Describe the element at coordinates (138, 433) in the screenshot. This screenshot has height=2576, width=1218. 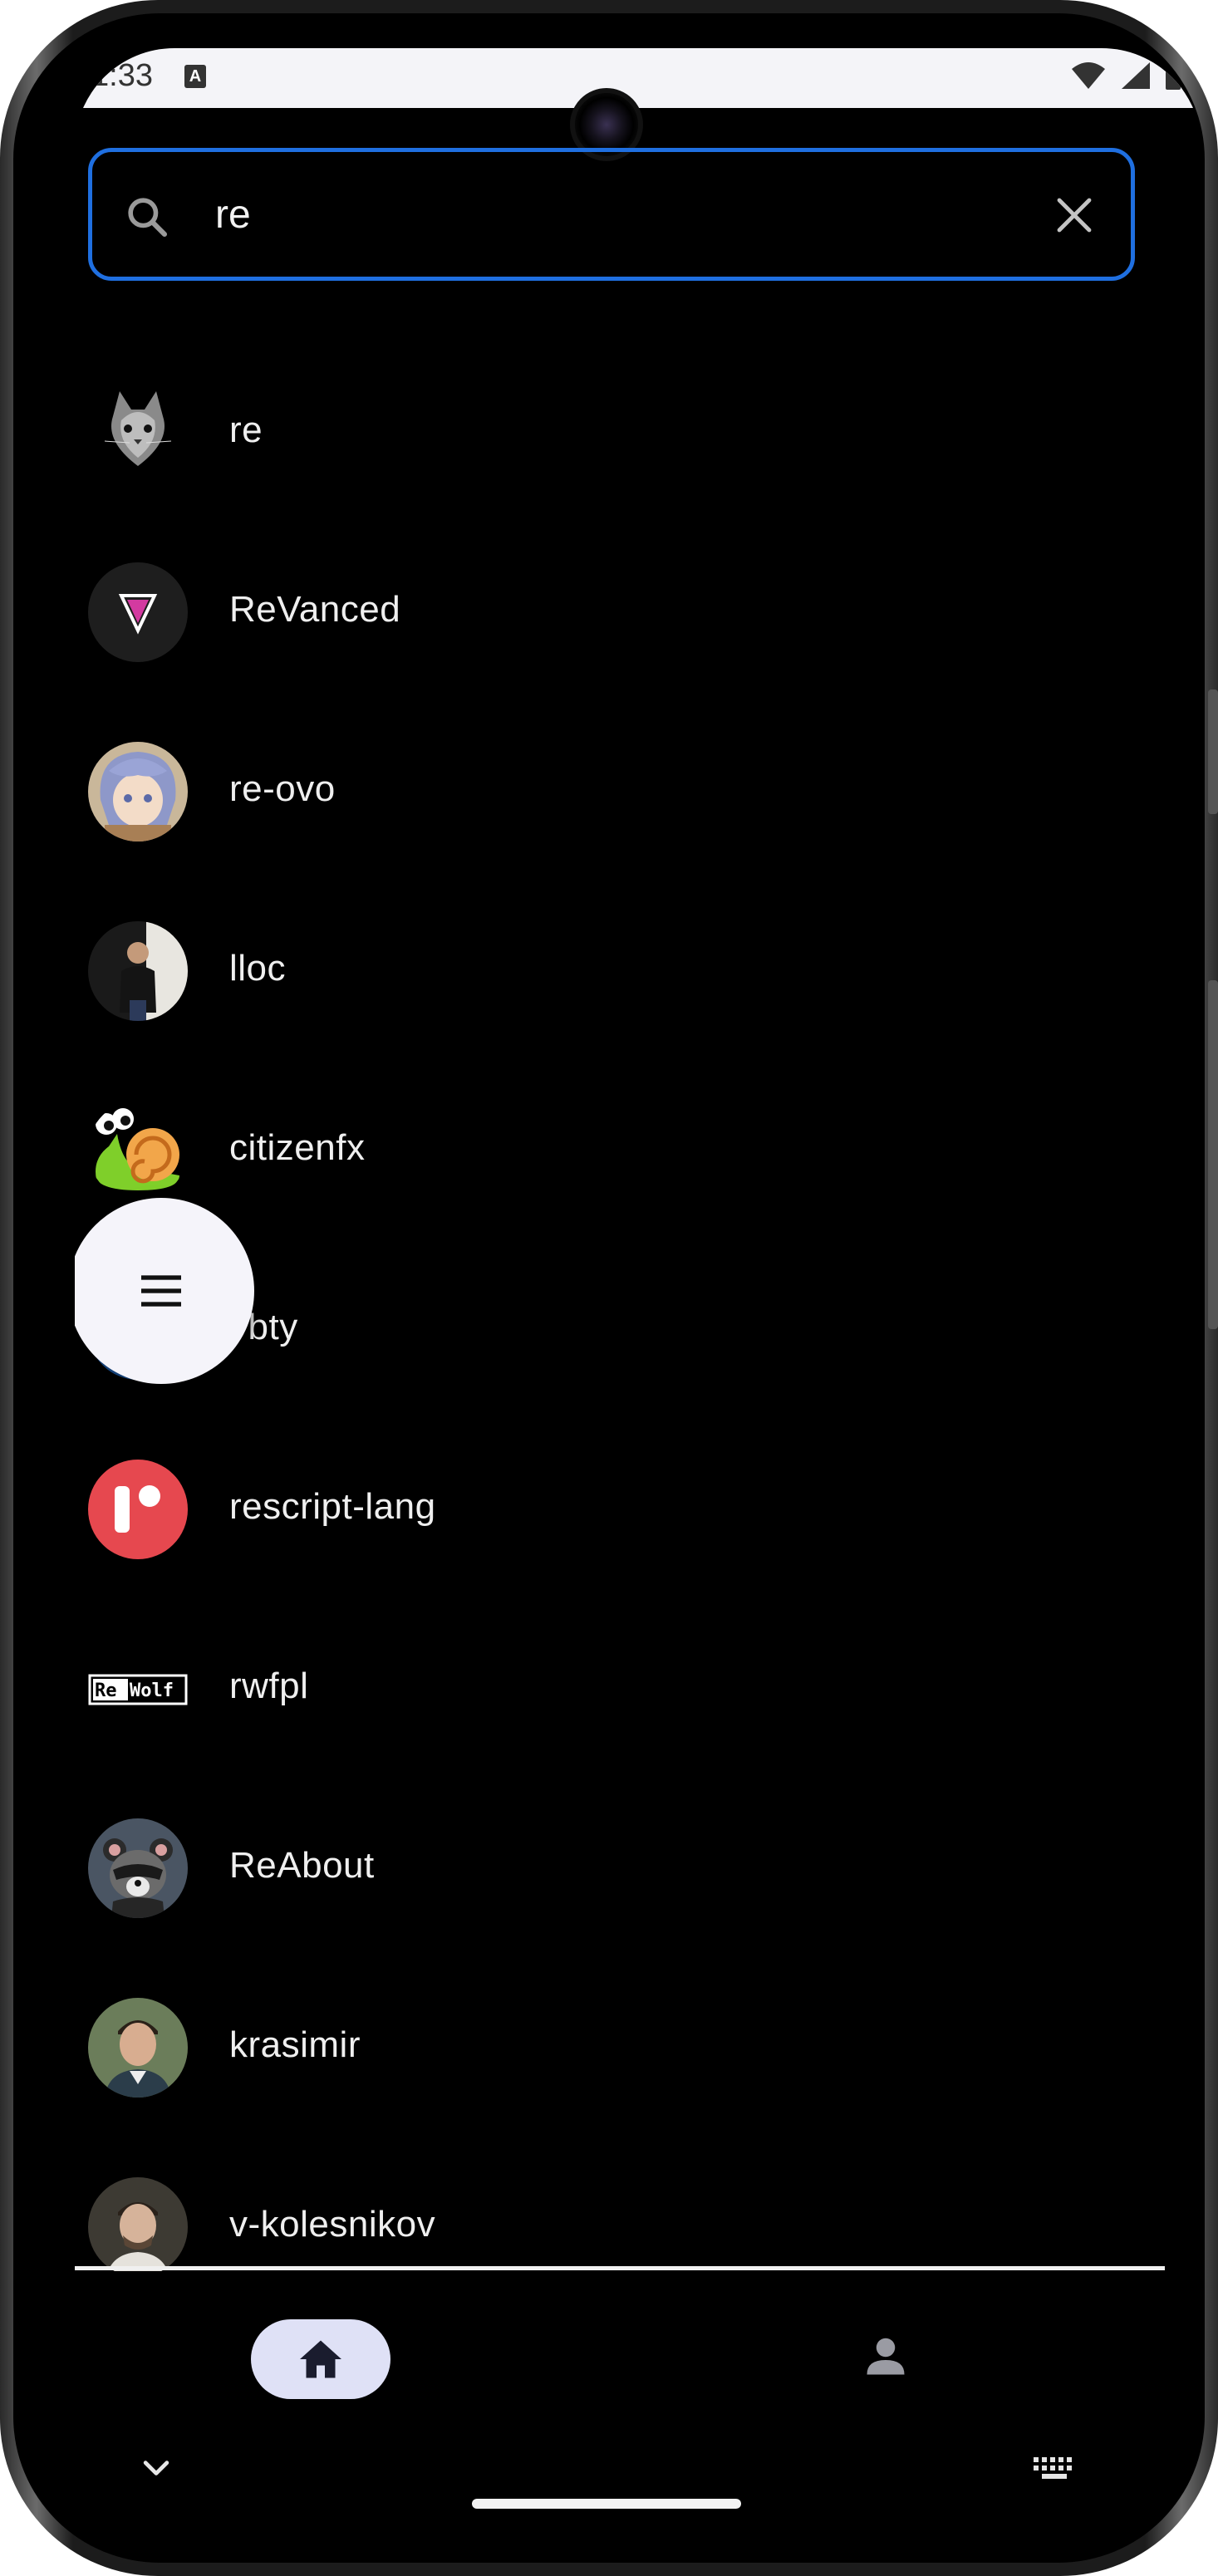
I see `cat-avatar` at that location.